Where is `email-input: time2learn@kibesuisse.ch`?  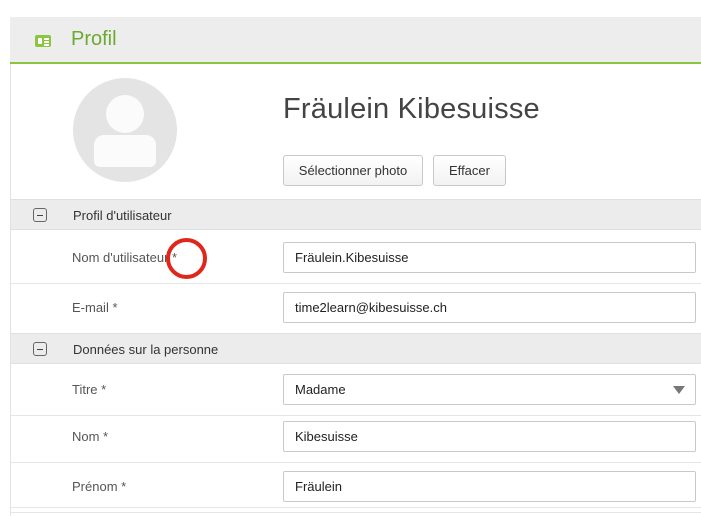 email-input: time2learn@kibesuisse.ch is located at coordinates (489, 307).